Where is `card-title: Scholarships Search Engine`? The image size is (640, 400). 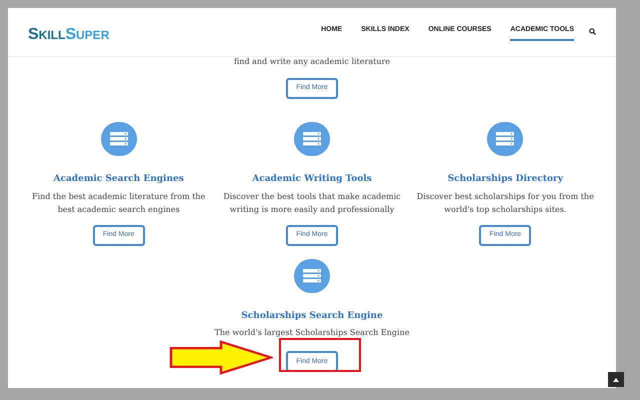 card-title: Scholarships Search Engine is located at coordinates (312, 316).